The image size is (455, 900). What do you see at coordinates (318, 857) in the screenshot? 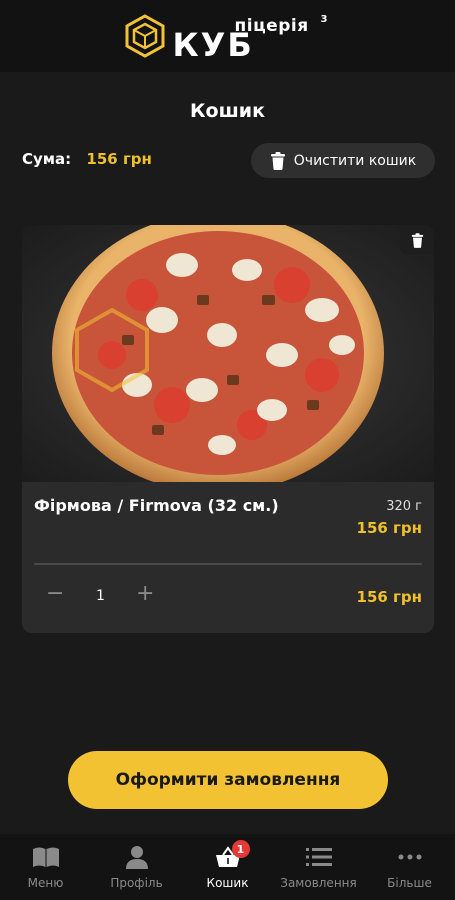
I see `list-icon` at bounding box center [318, 857].